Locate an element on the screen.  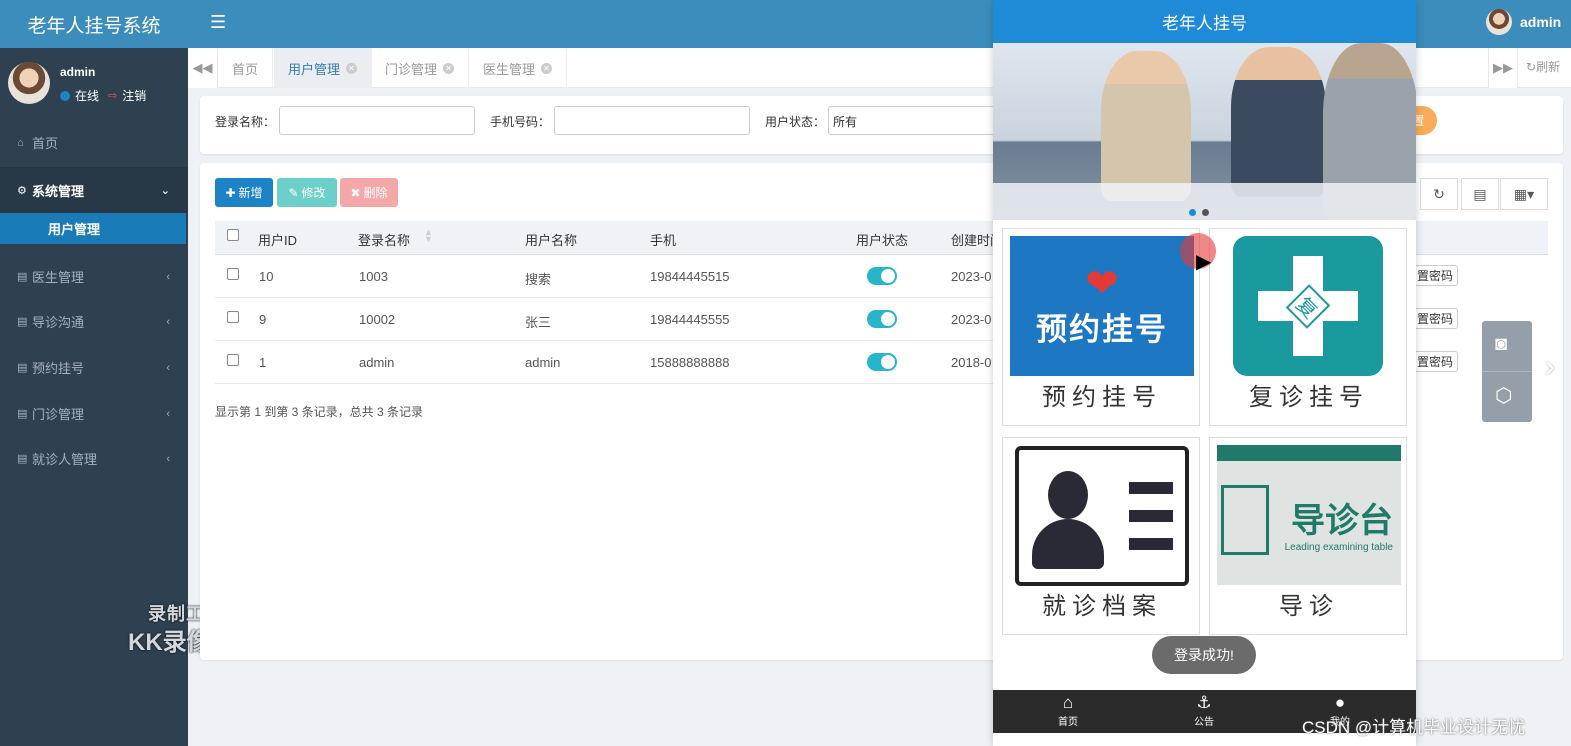
login-name-input is located at coordinates (377, 120).